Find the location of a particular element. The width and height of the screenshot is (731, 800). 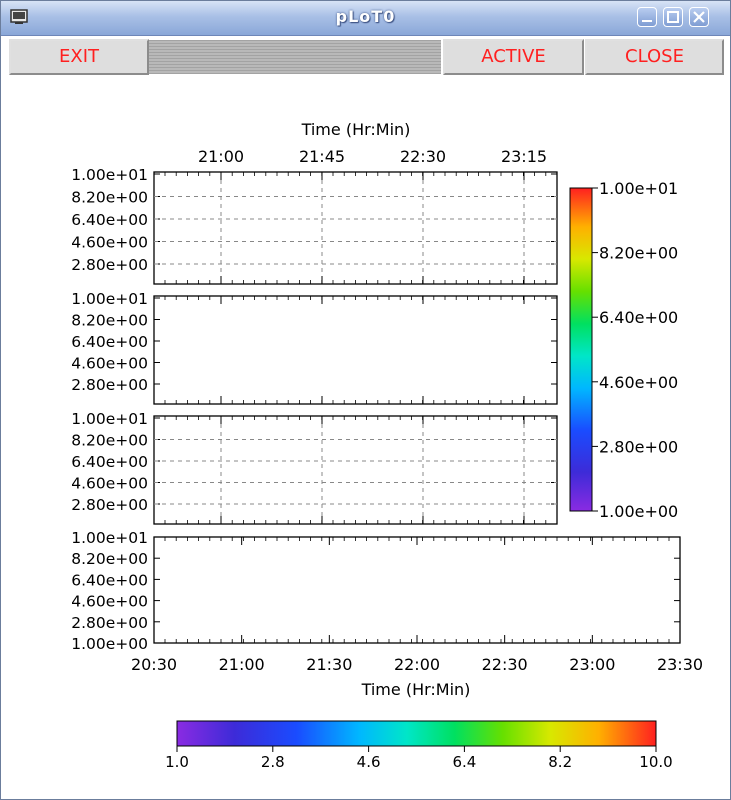

bottom-axis-label: Time (Hr:Min) is located at coordinates (416, 689).